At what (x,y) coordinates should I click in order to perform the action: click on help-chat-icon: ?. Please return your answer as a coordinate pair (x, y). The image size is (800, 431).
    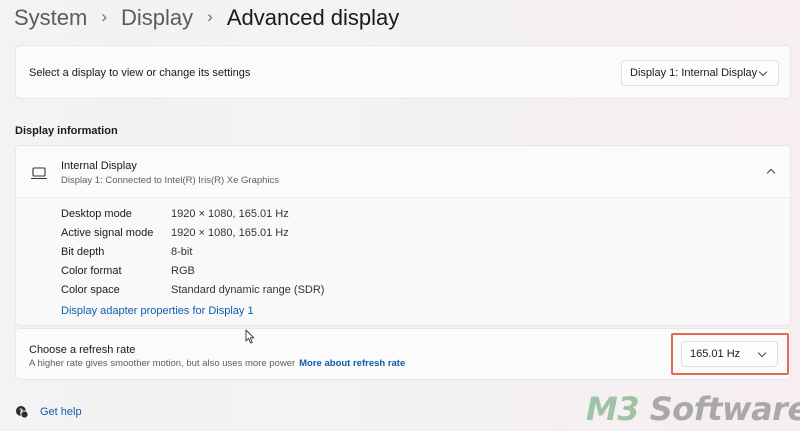
    Looking at the image, I should click on (22, 412).